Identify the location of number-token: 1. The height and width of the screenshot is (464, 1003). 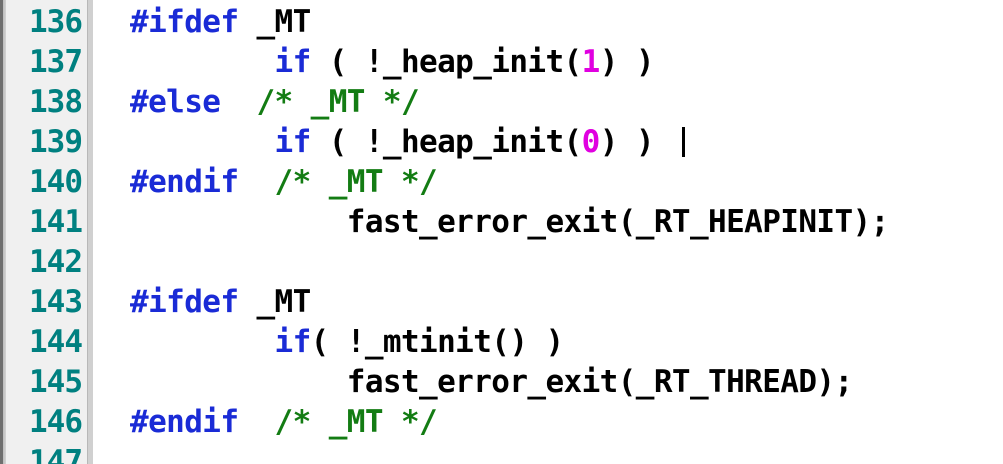
(591, 62).